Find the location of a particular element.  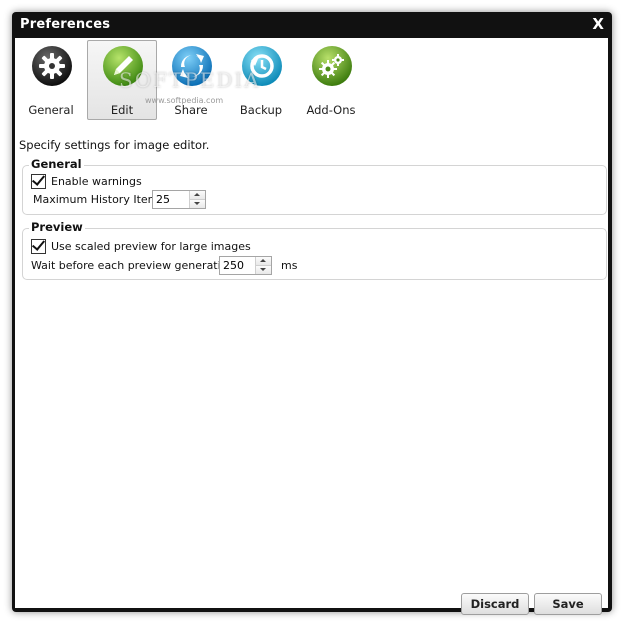

enable-warnings-checkbox: Enable warnings is located at coordinates (86, 181).